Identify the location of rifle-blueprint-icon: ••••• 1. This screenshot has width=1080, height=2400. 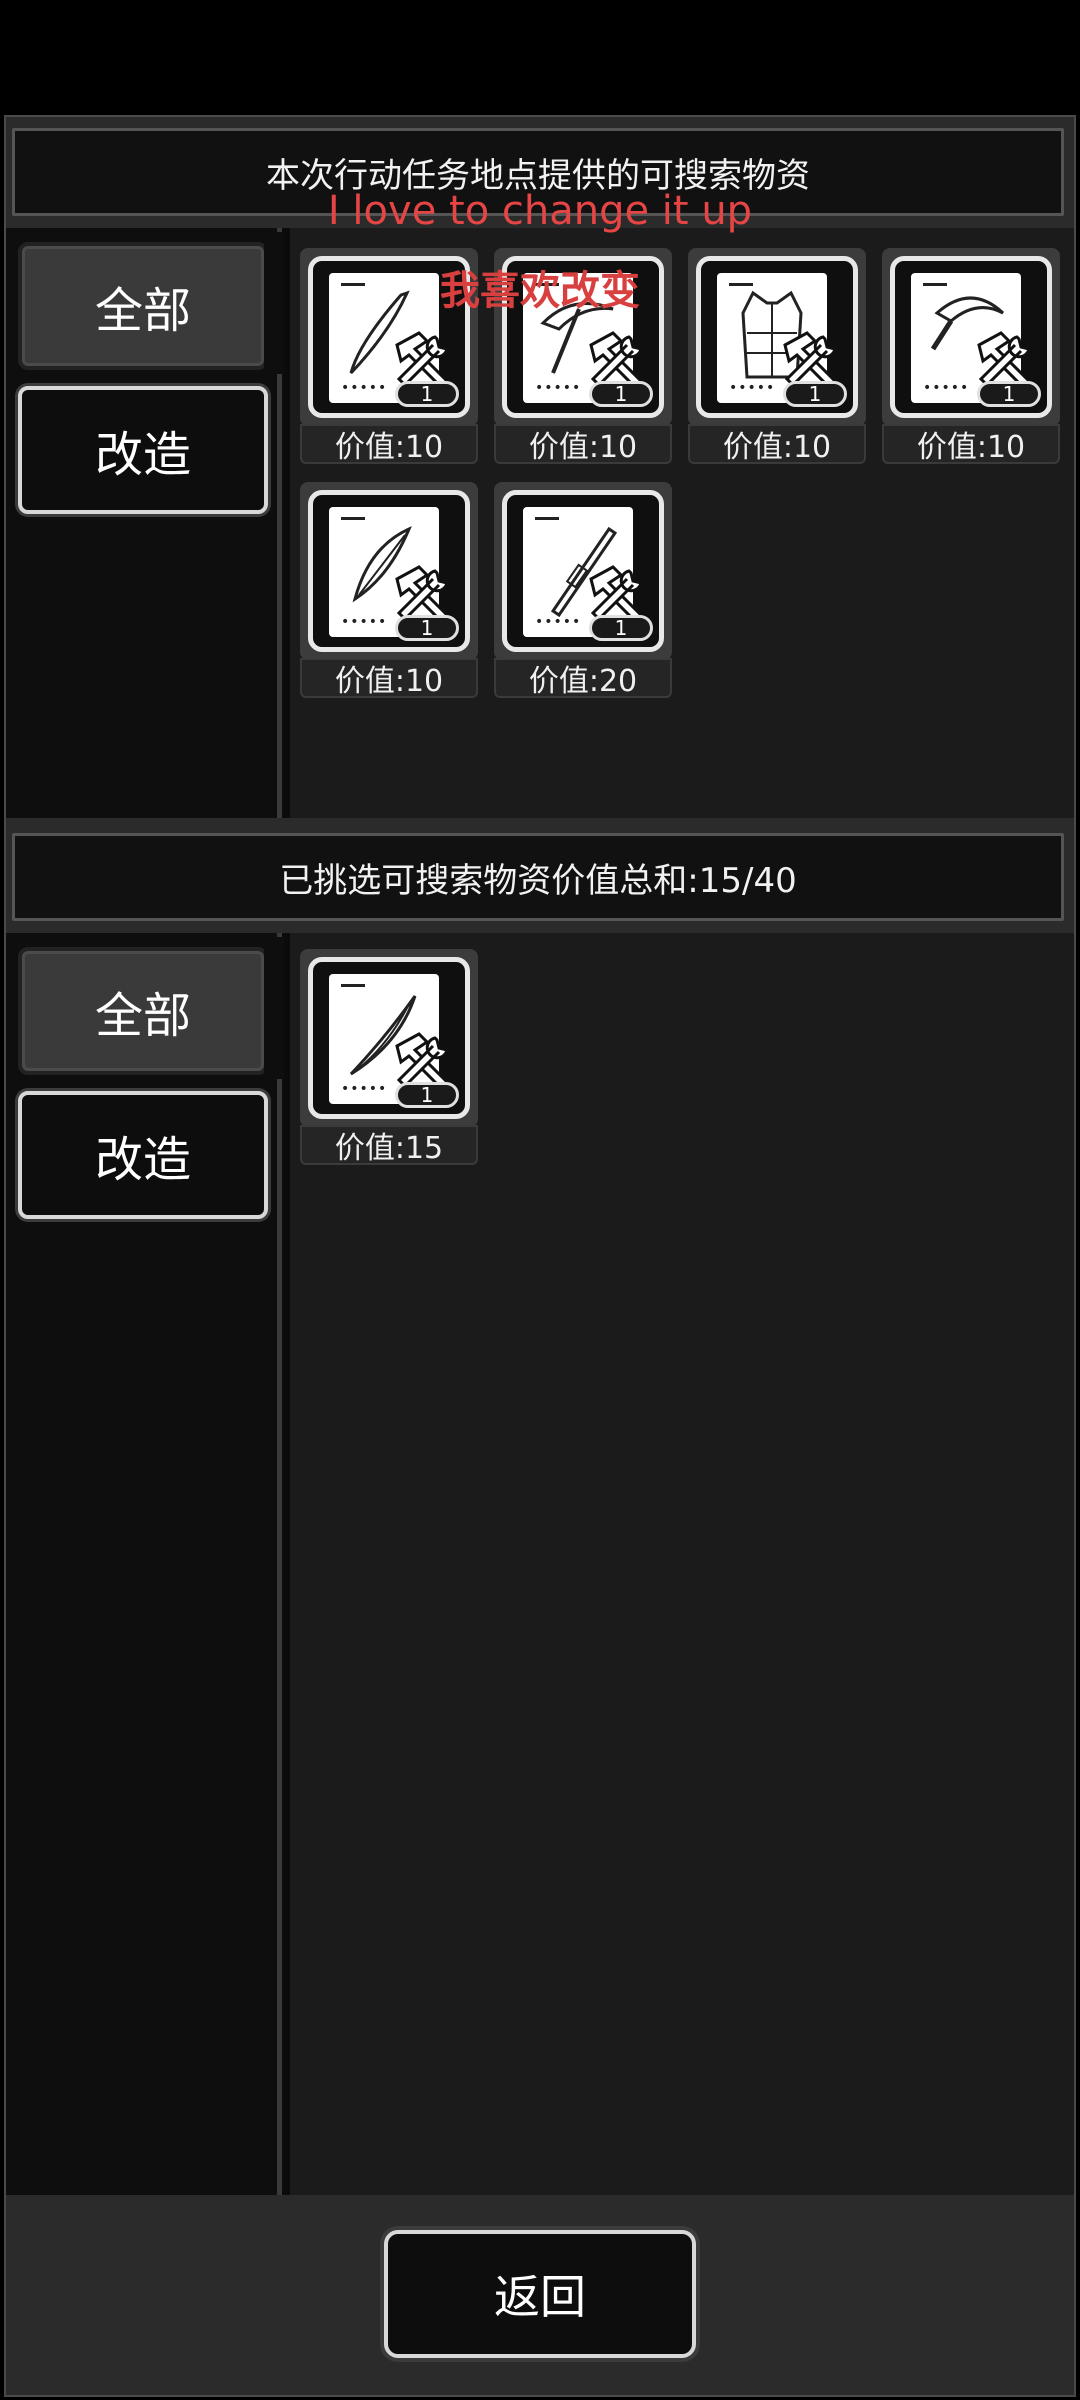
(583, 571).